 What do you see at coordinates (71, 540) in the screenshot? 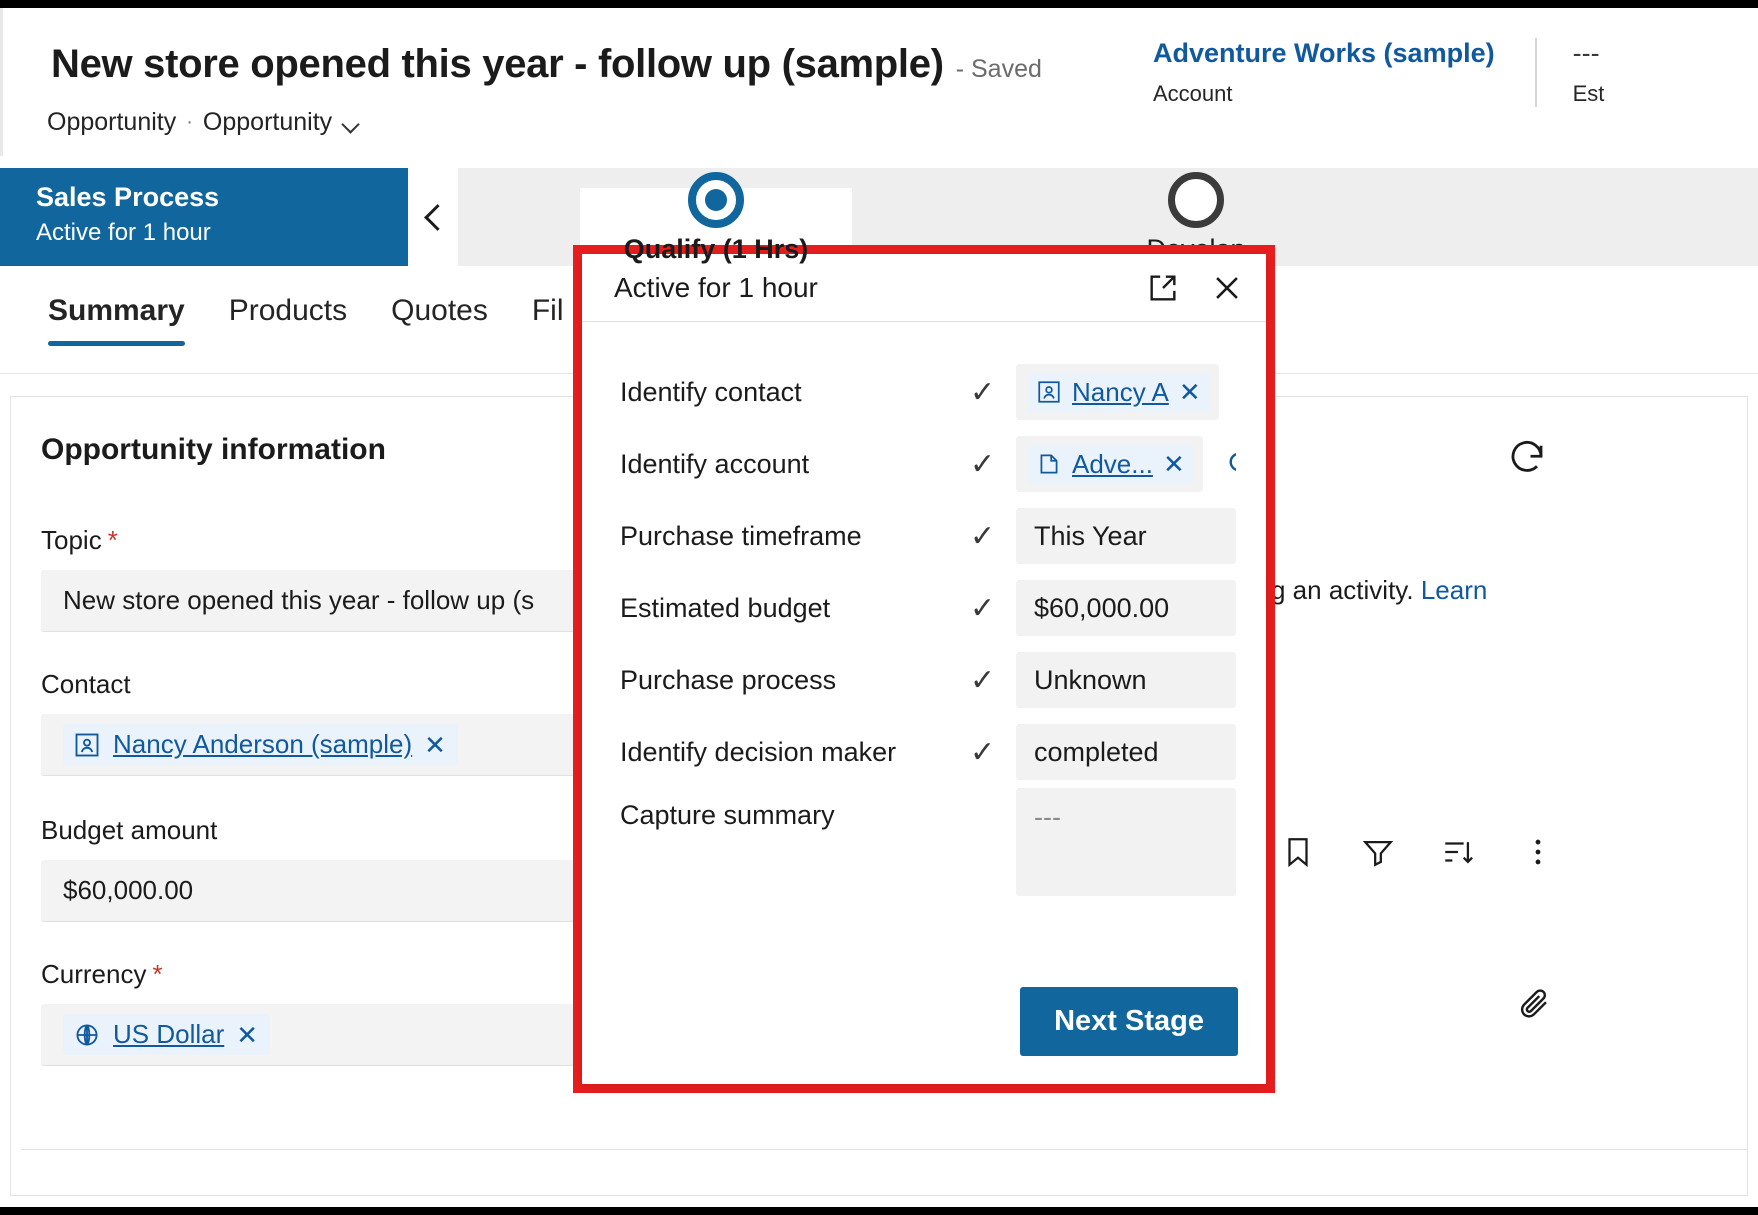
I see `topic-label-text: Topic` at bounding box center [71, 540].